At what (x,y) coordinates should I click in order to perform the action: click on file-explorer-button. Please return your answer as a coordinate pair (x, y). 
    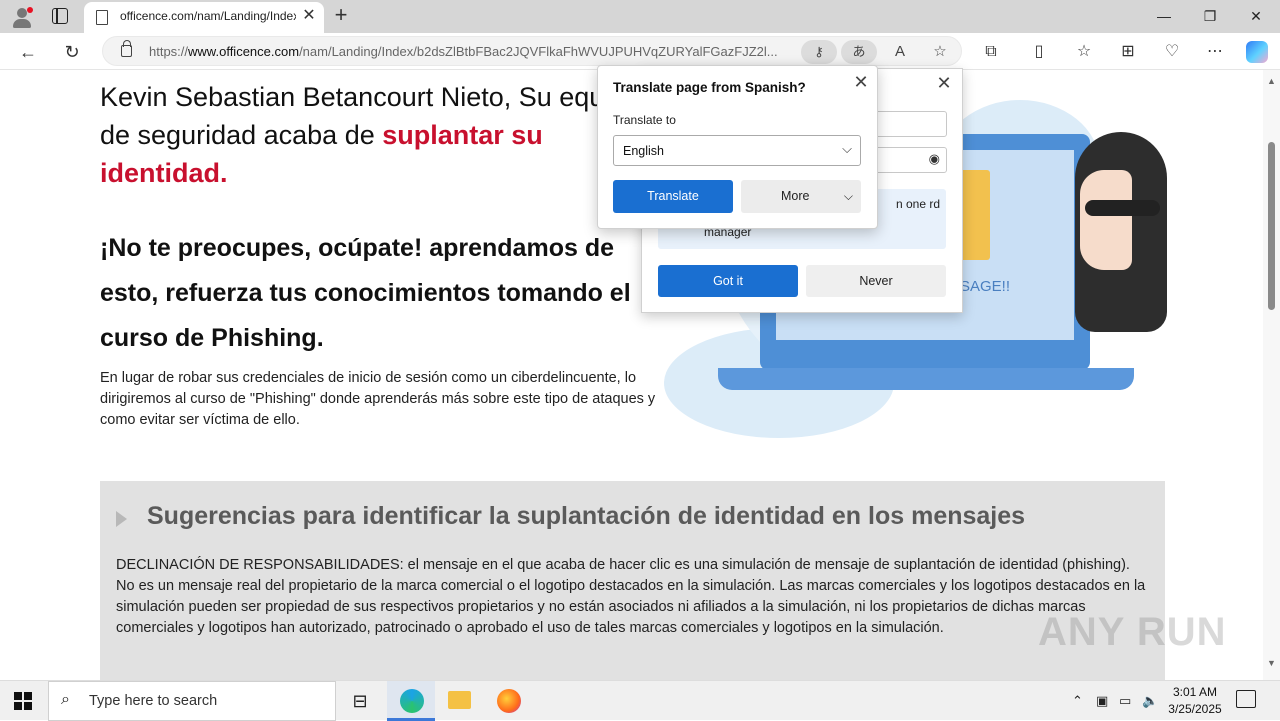
    Looking at the image, I should click on (459, 701).